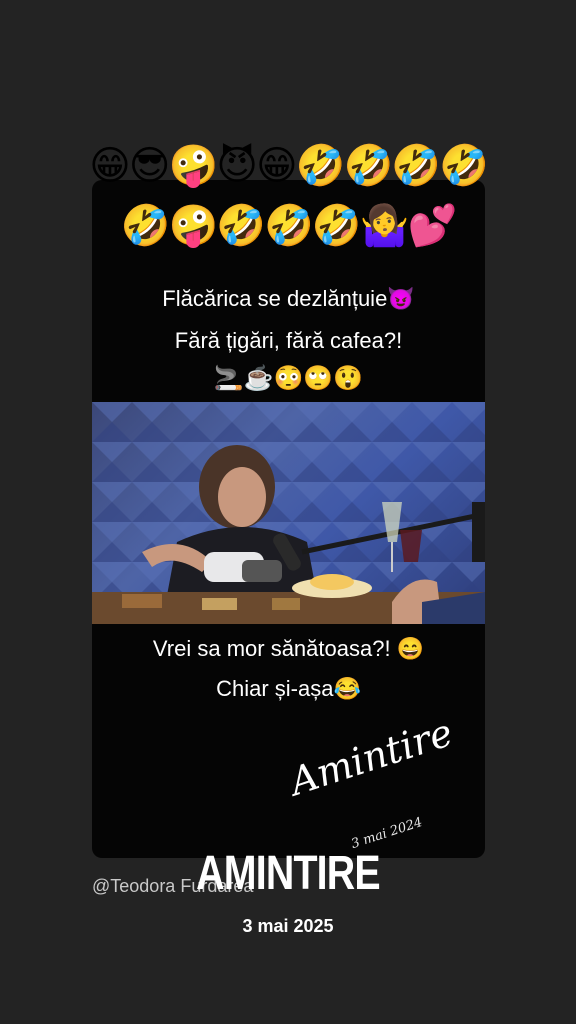  What do you see at coordinates (289, 166) in the screenshot?
I see `emoji-row-top: 😁😎🤪😈😁🤣🤣🤣🤣` at bounding box center [289, 166].